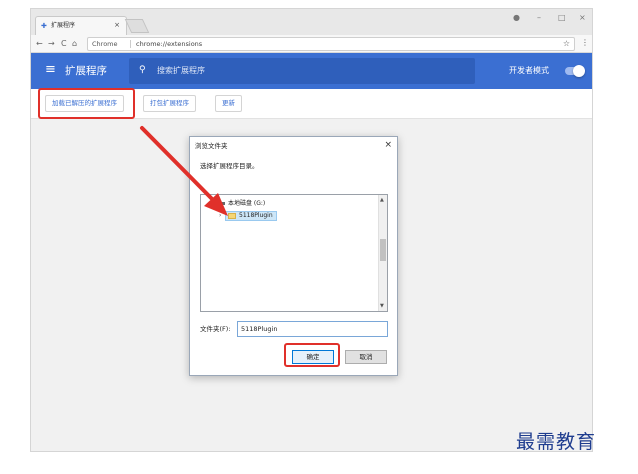 The image size is (638, 474). Describe the element at coordinates (74, 43) in the screenshot. I see `home-button: ⌂` at that location.